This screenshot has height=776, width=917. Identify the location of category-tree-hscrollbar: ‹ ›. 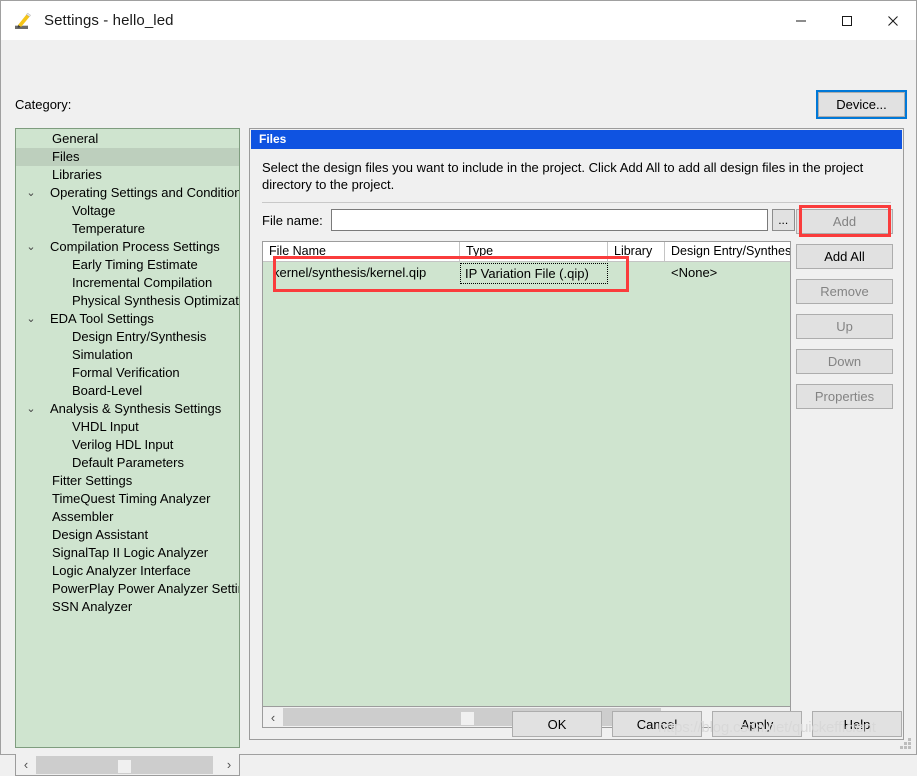
(127, 765).